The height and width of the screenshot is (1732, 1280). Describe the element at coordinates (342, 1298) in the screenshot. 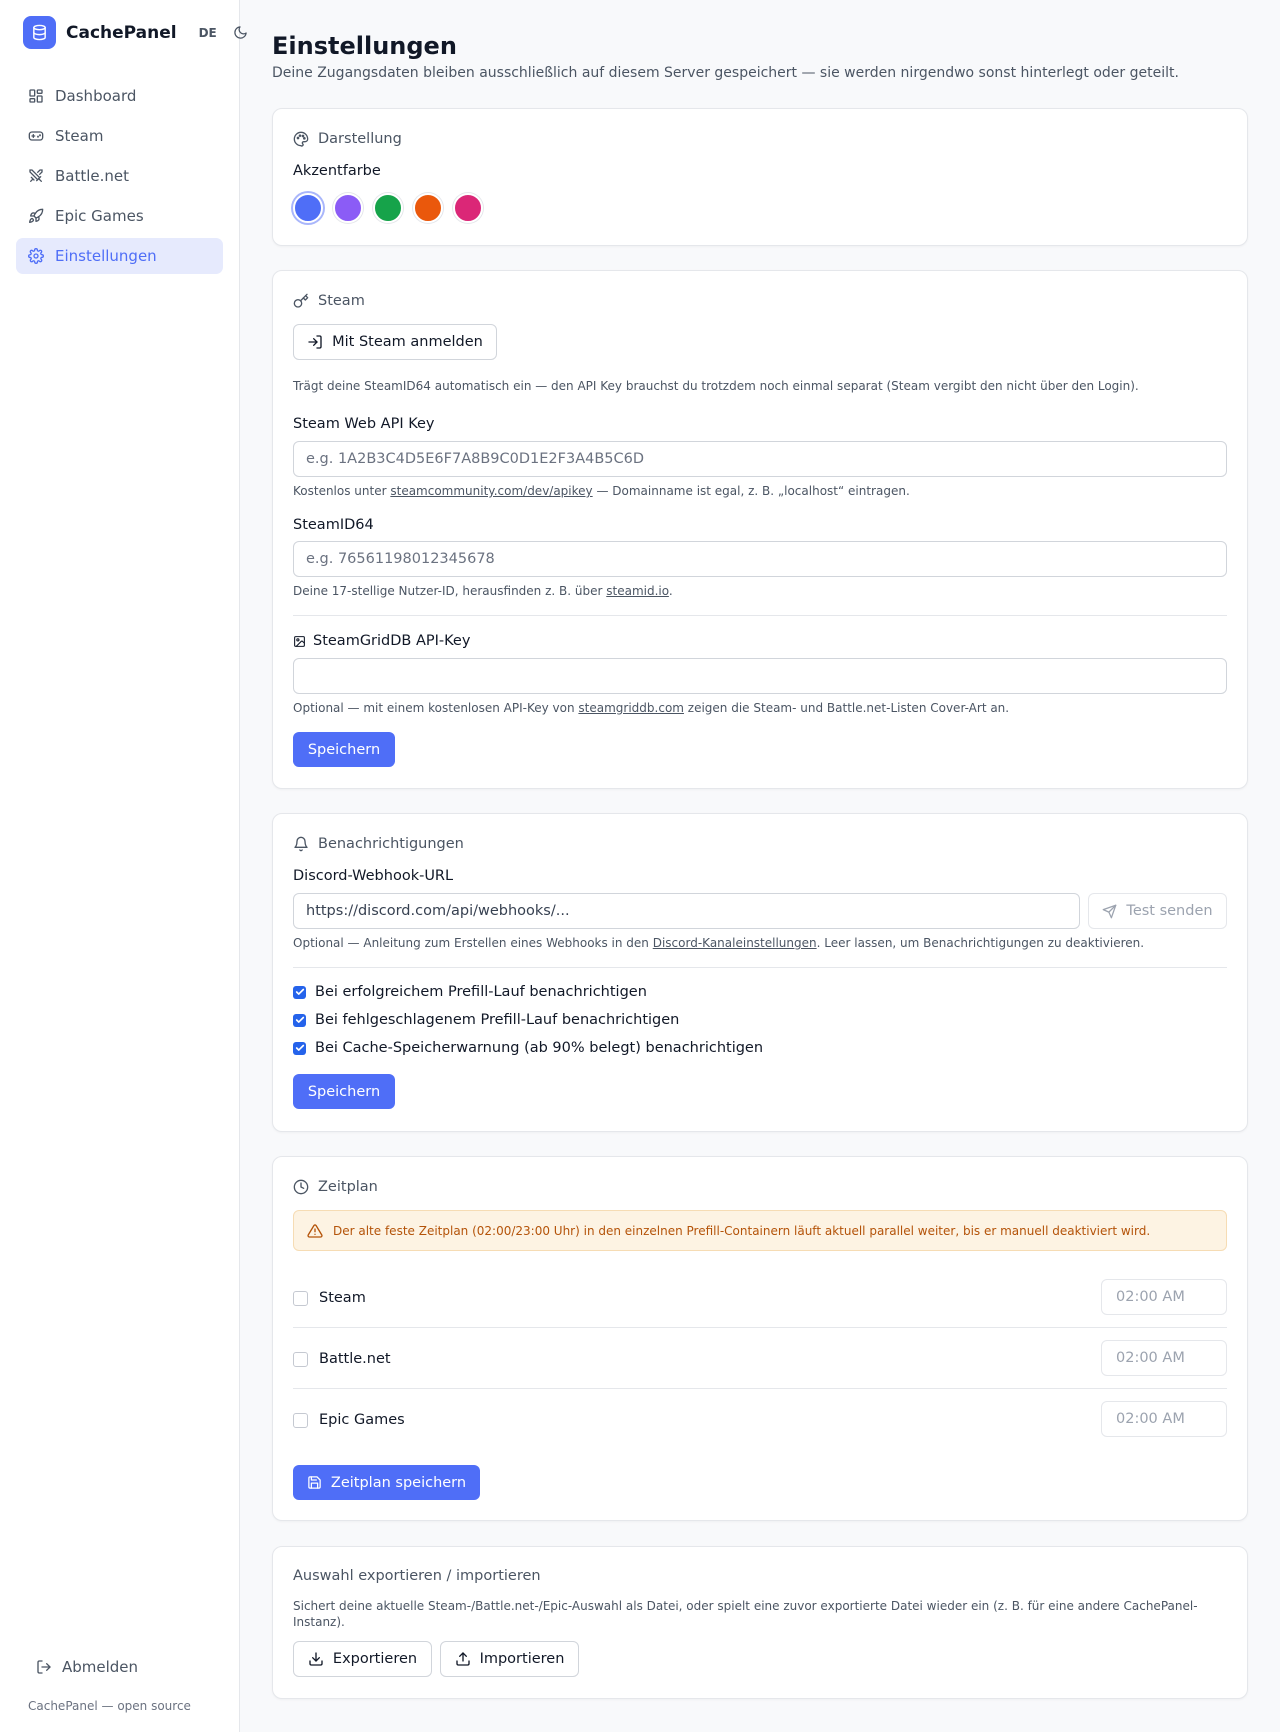

I see `schedule-row-label: Steam` at that location.